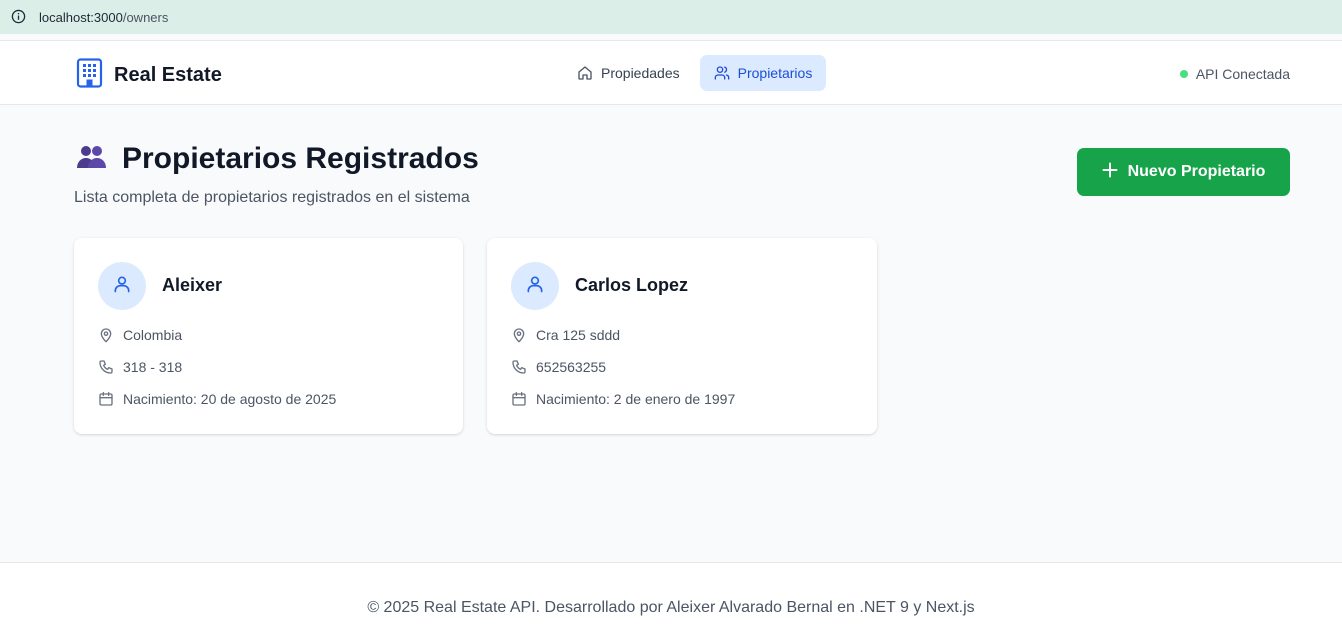 The height and width of the screenshot is (631, 1342). Describe the element at coordinates (18, 16) in the screenshot. I see `site-info-icon` at that location.